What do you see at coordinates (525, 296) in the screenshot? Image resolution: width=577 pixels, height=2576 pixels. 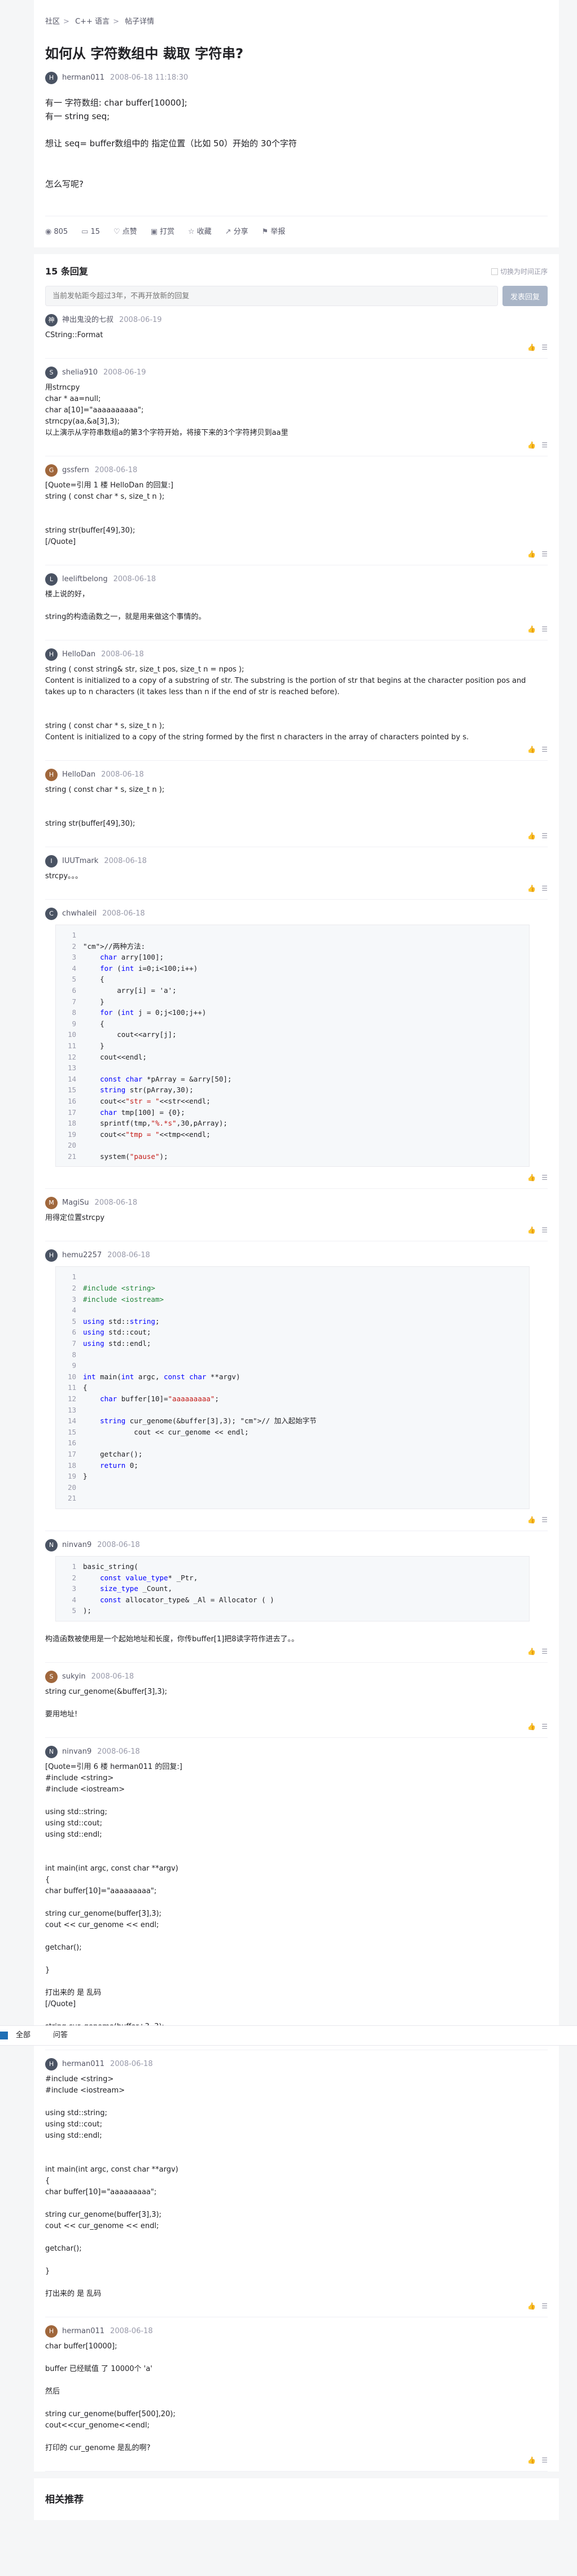 I see `submit-reply-button: 发表回复` at bounding box center [525, 296].